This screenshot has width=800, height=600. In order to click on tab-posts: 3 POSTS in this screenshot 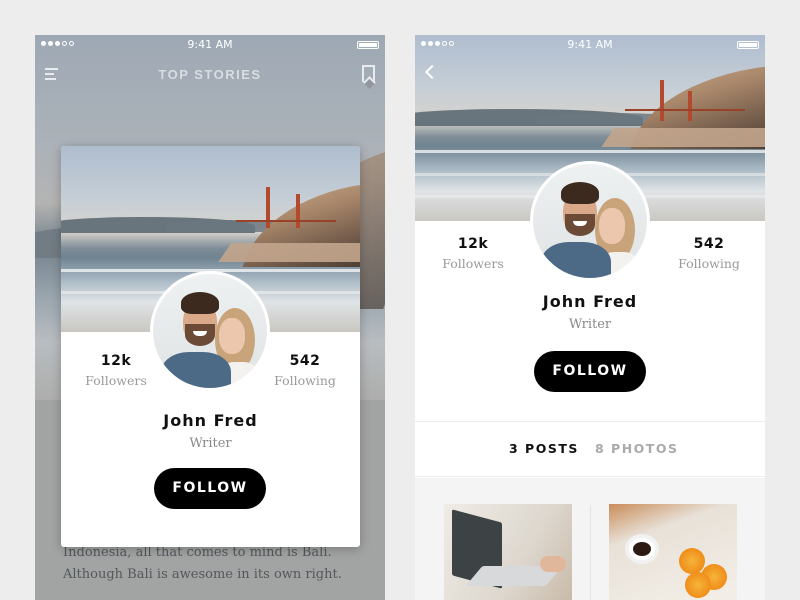, I will do `click(544, 448)`.